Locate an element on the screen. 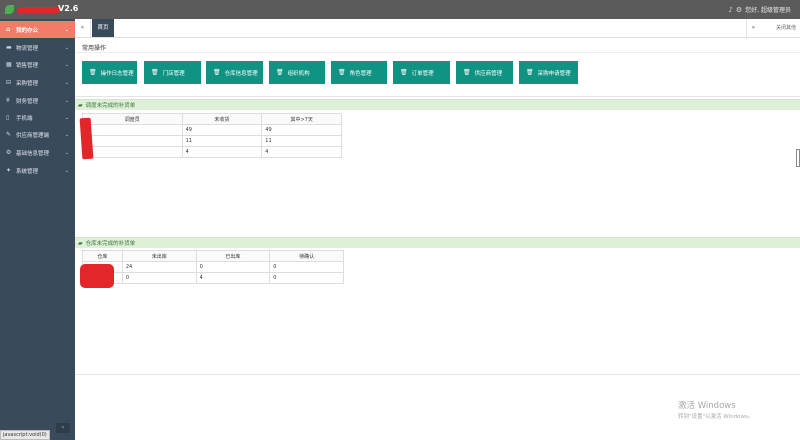  op-button-purchase-request: 🗑 采购申请管理 is located at coordinates (548, 72).